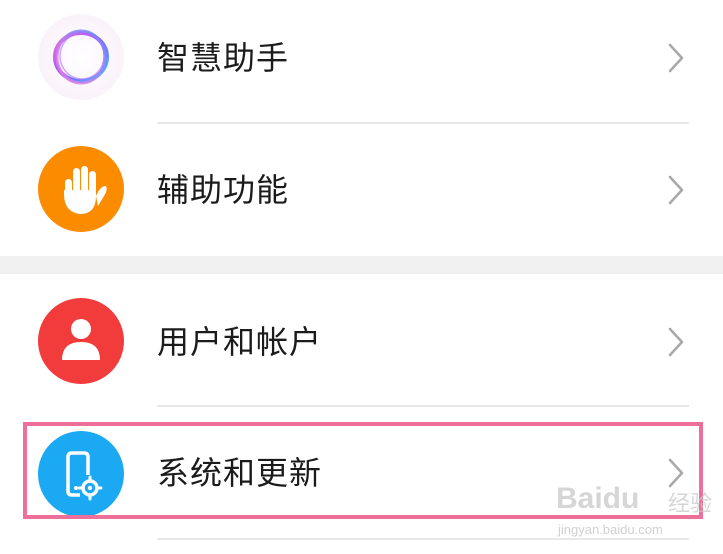 The image size is (723, 554). I want to click on settings-item-label: 智慧助手, so click(223, 58).